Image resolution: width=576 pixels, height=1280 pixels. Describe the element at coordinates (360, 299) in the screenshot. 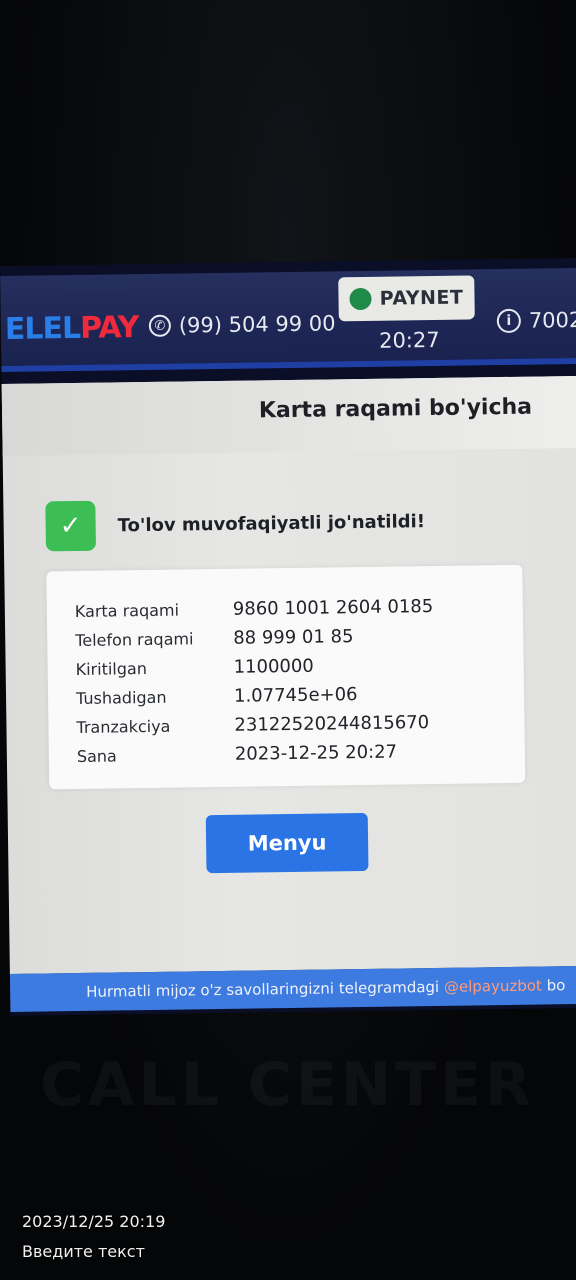

I see `paynet-logo-icon` at that location.